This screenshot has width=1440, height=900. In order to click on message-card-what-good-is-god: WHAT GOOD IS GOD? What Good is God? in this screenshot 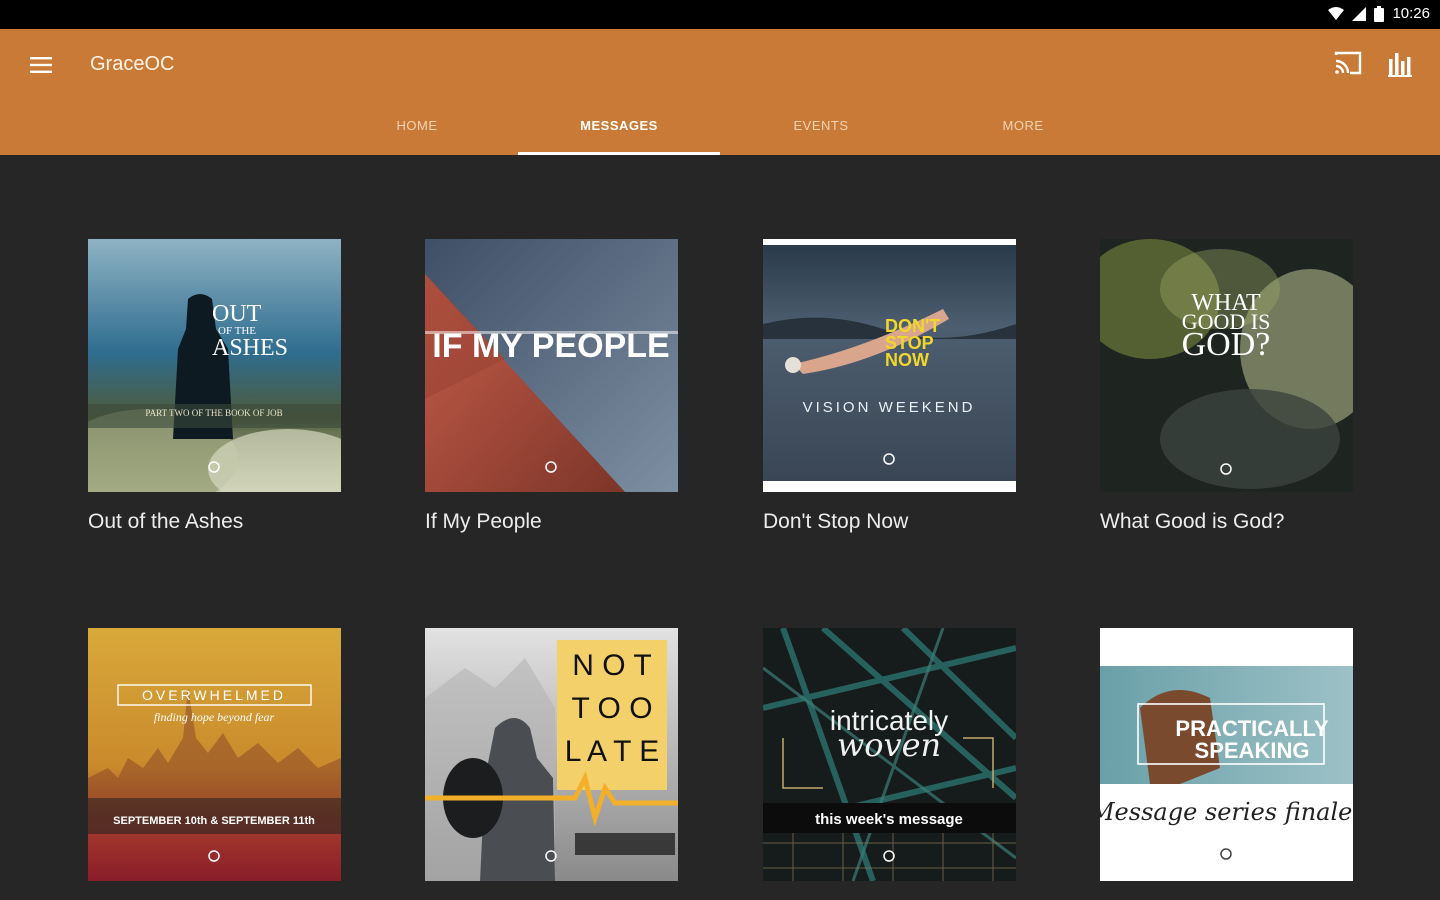, I will do `click(1226, 386)`.